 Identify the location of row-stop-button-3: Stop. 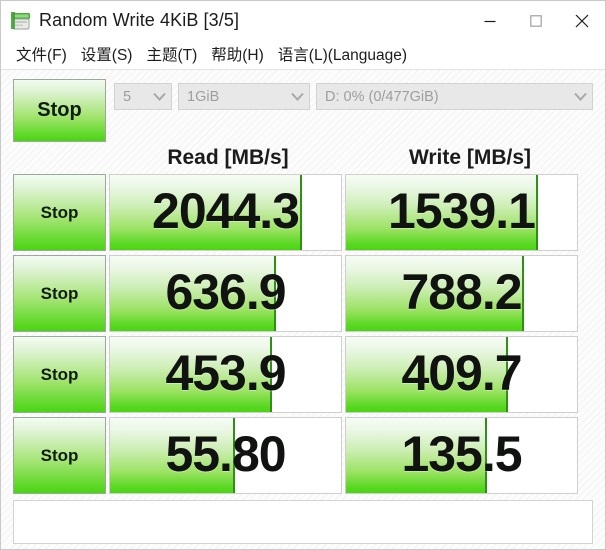
(59, 374).